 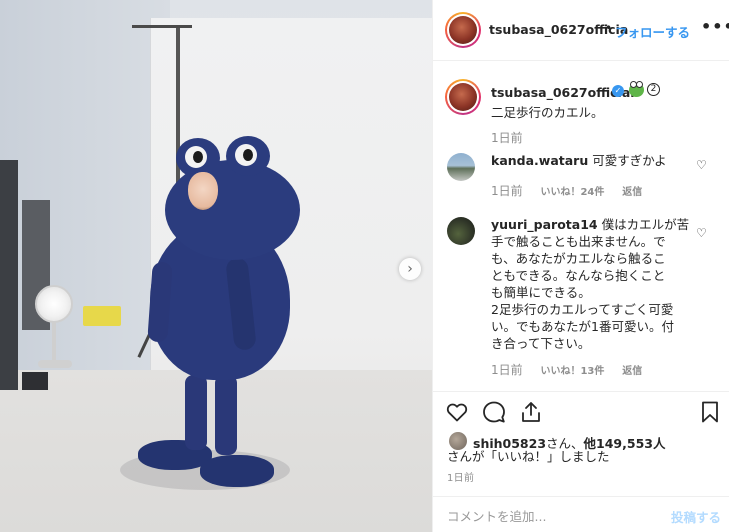 I want to click on frog-leg-left, so click(x=196, y=412).